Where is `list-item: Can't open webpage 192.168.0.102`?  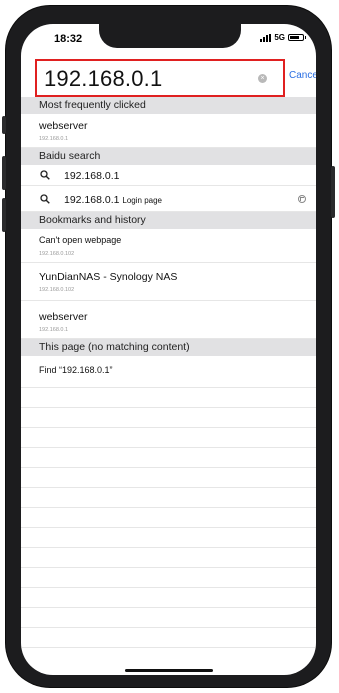 list-item: Can't open webpage 192.168.0.102 is located at coordinates (168, 246).